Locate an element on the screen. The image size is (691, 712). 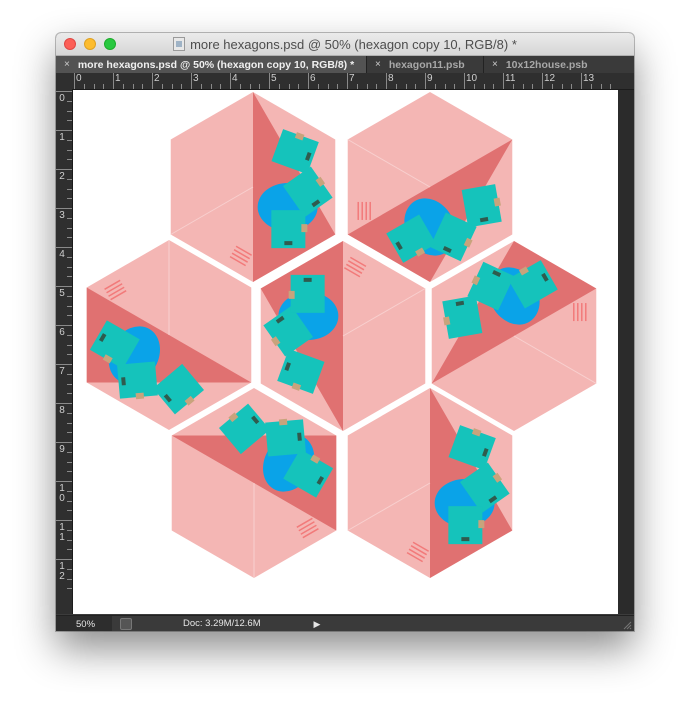
vertical-scrollbar is located at coordinates (626, 352).